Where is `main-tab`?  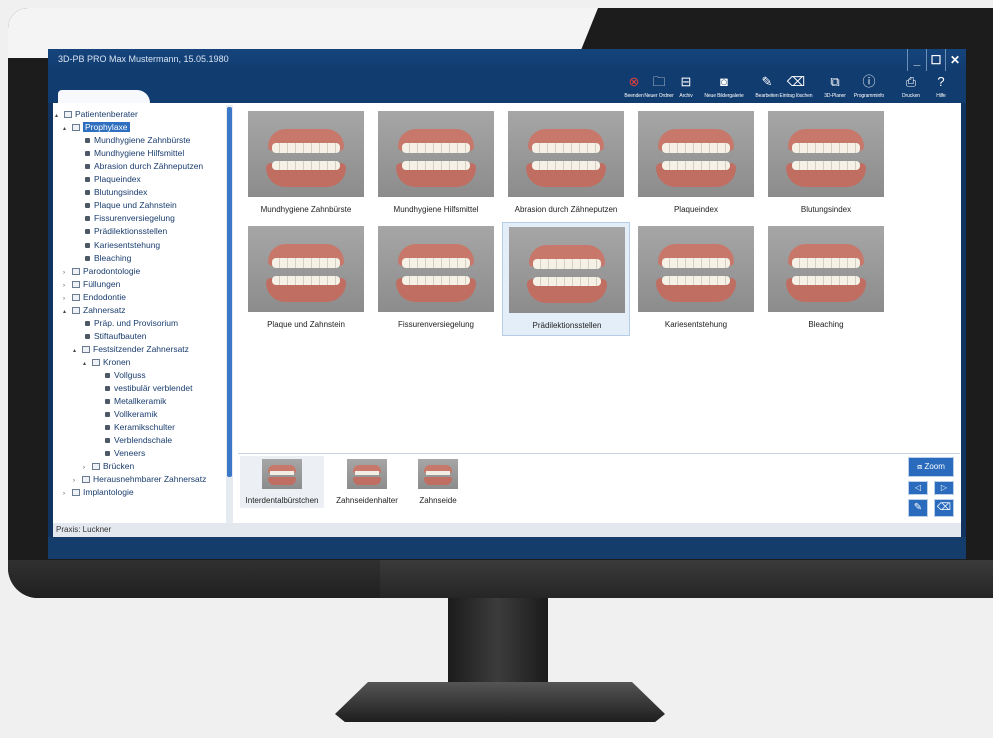
main-tab is located at coordinates (104, 96).